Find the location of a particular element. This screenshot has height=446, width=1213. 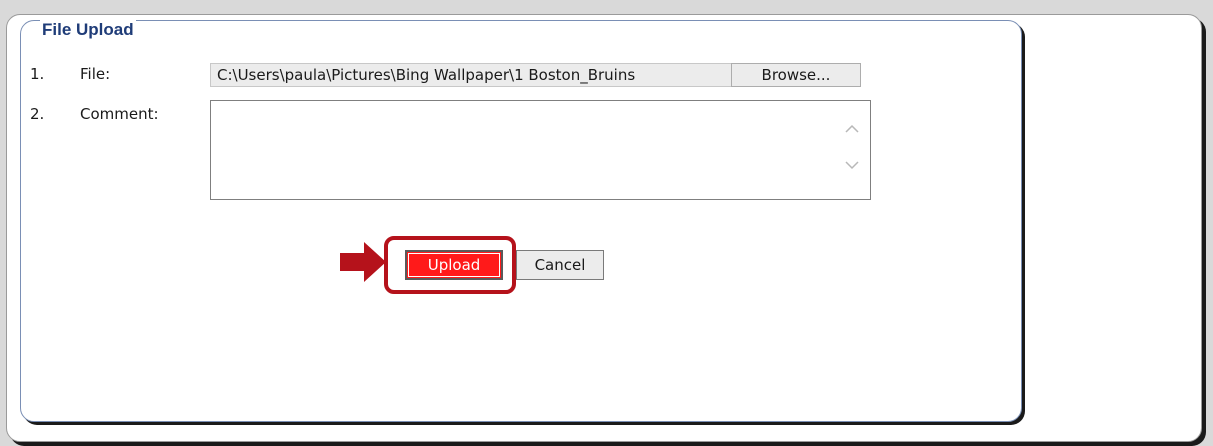

right-arrow-icon is located at coordinates (364, 262).